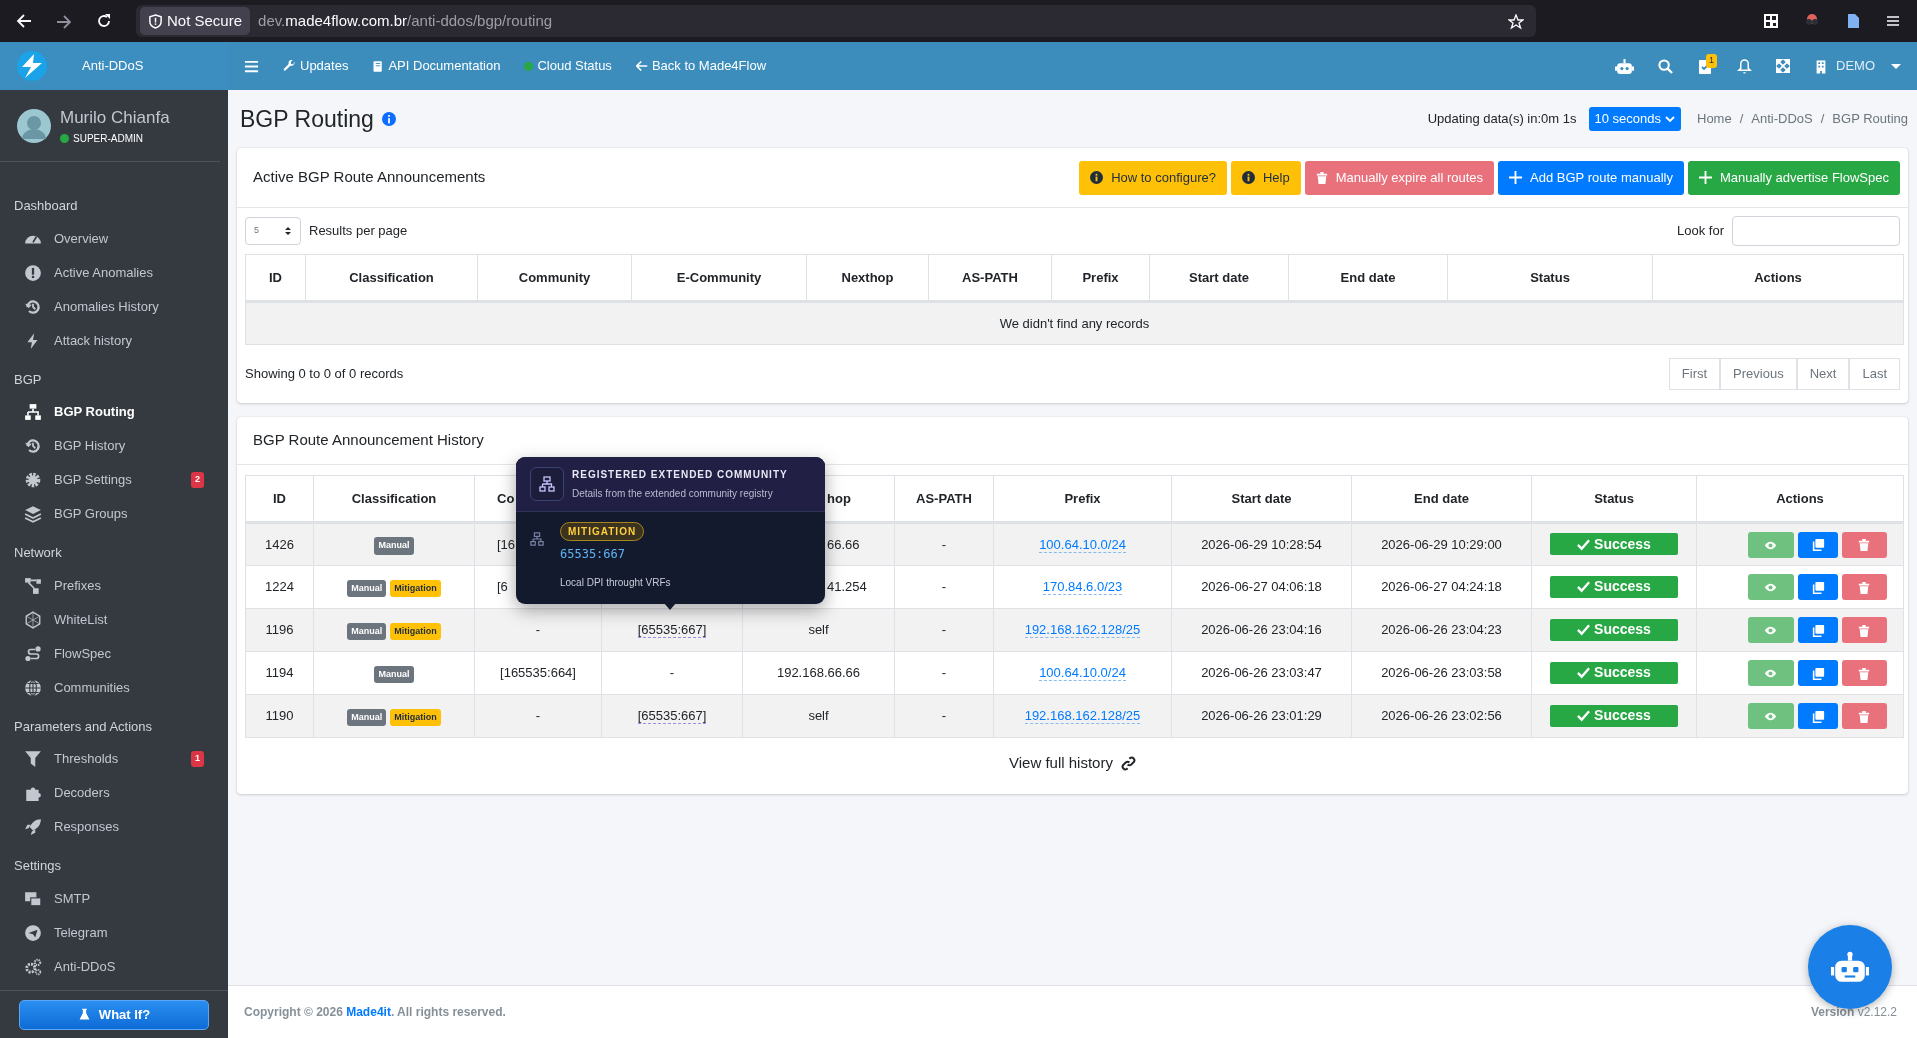  I want to click on page-title: BGP Routing, so click(307, 119).